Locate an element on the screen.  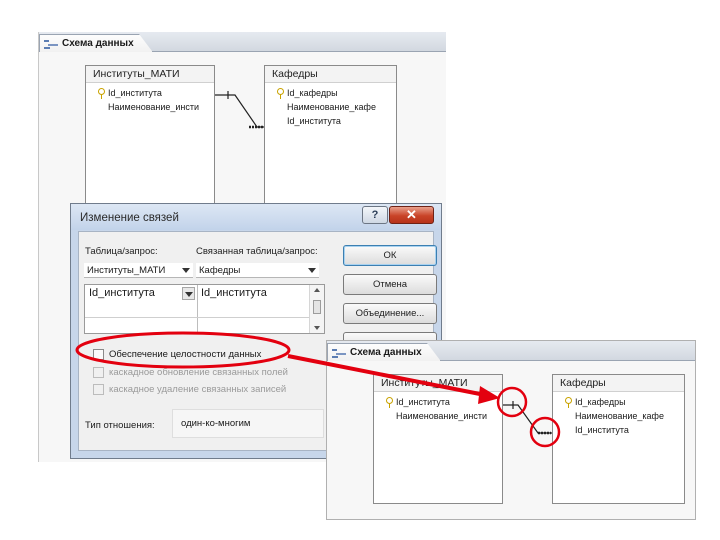
checkbox-cascade-delete: каскадное удаление связанных записей is located at coordinates (189, 389).